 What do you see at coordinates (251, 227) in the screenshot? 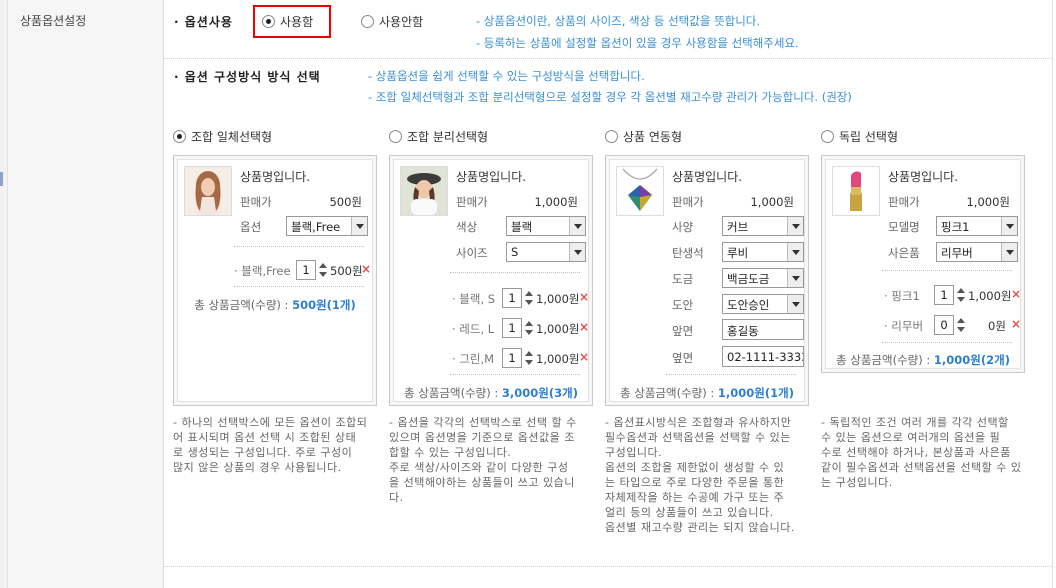
I see `field-label: 옵션` at bounding box center [251, 227].